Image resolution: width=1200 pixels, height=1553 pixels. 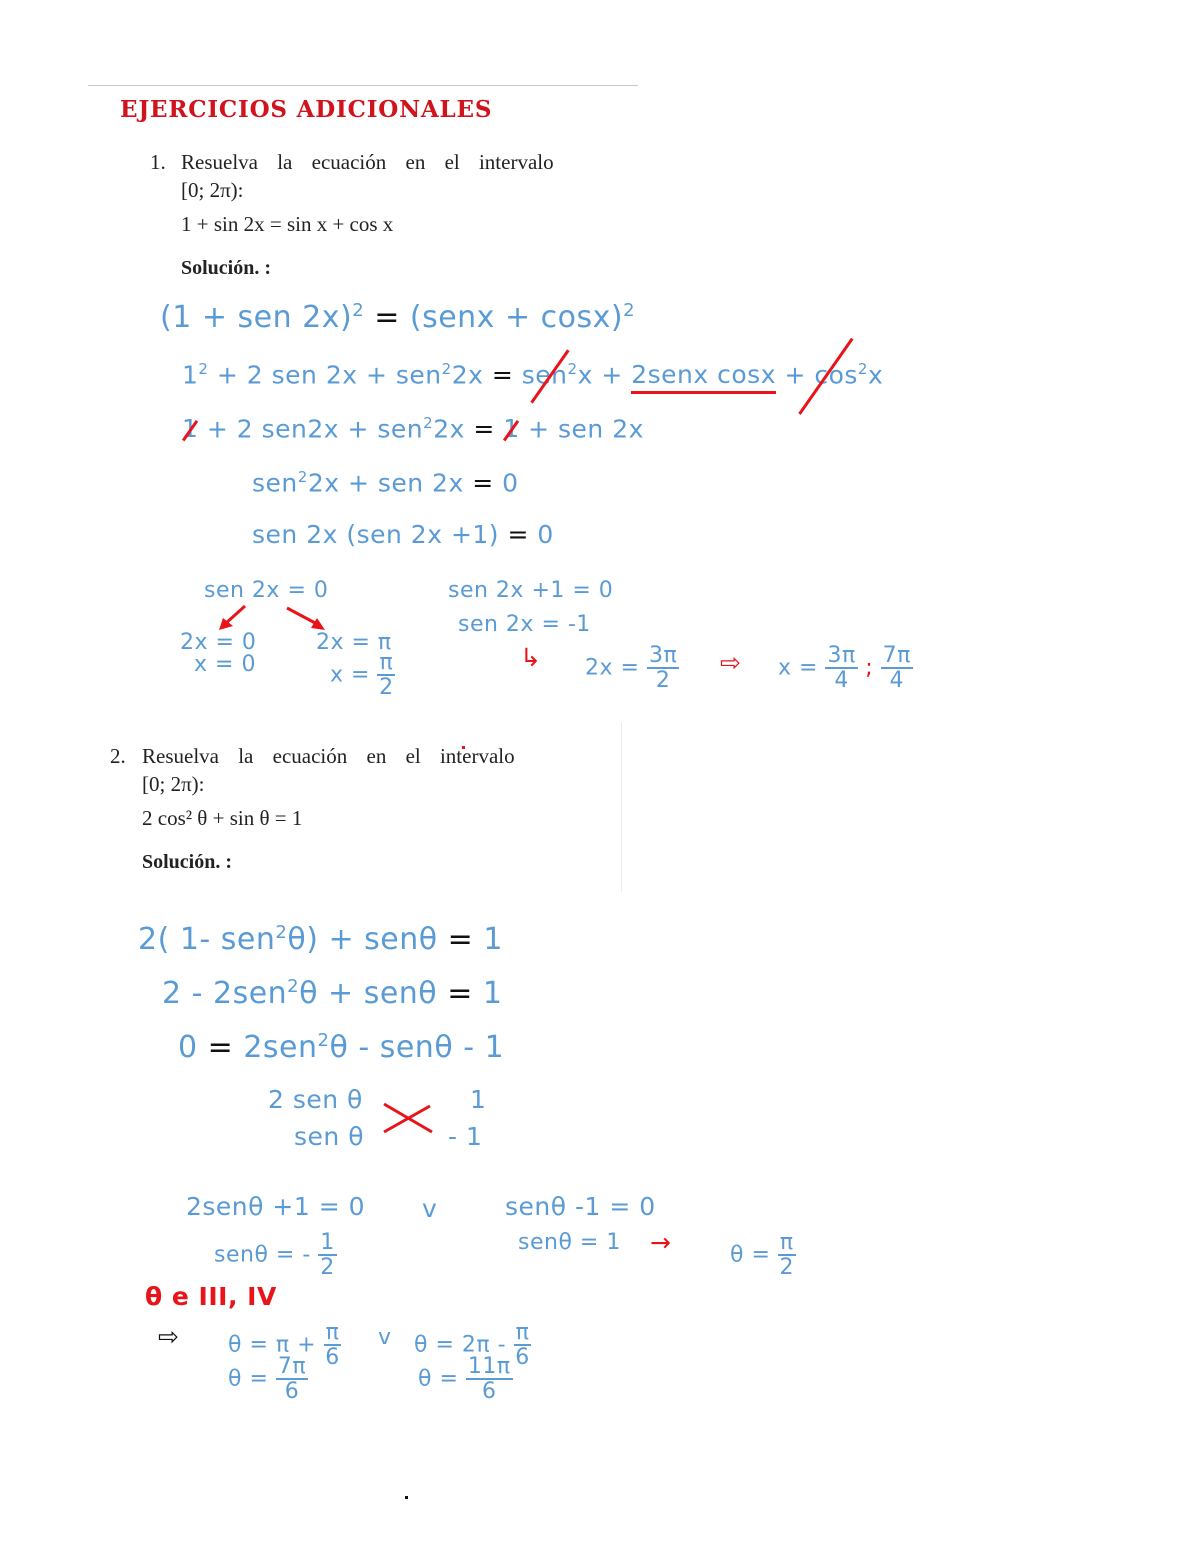 I want to click on ex1-step-5: sen 2x (sen 2x +1) = 0, so click(x=403, y=534).